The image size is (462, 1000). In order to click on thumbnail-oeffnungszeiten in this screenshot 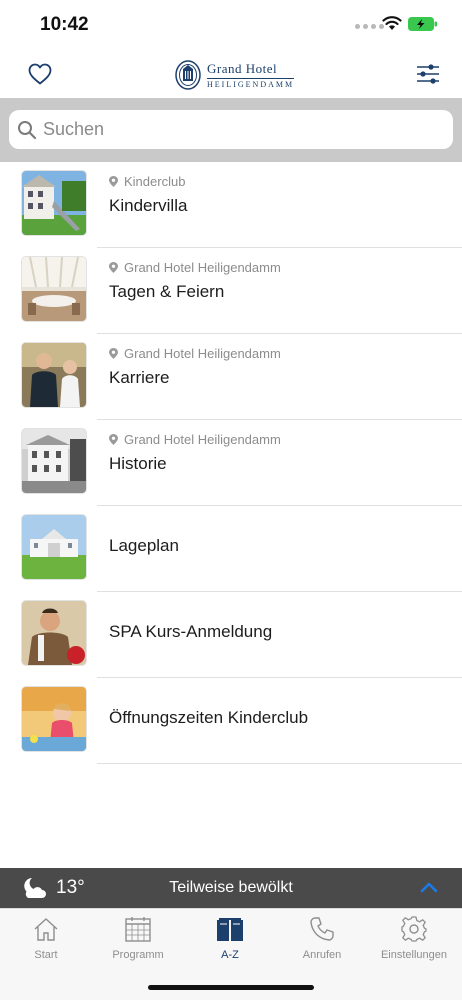, I will do `click(54, 719)`.